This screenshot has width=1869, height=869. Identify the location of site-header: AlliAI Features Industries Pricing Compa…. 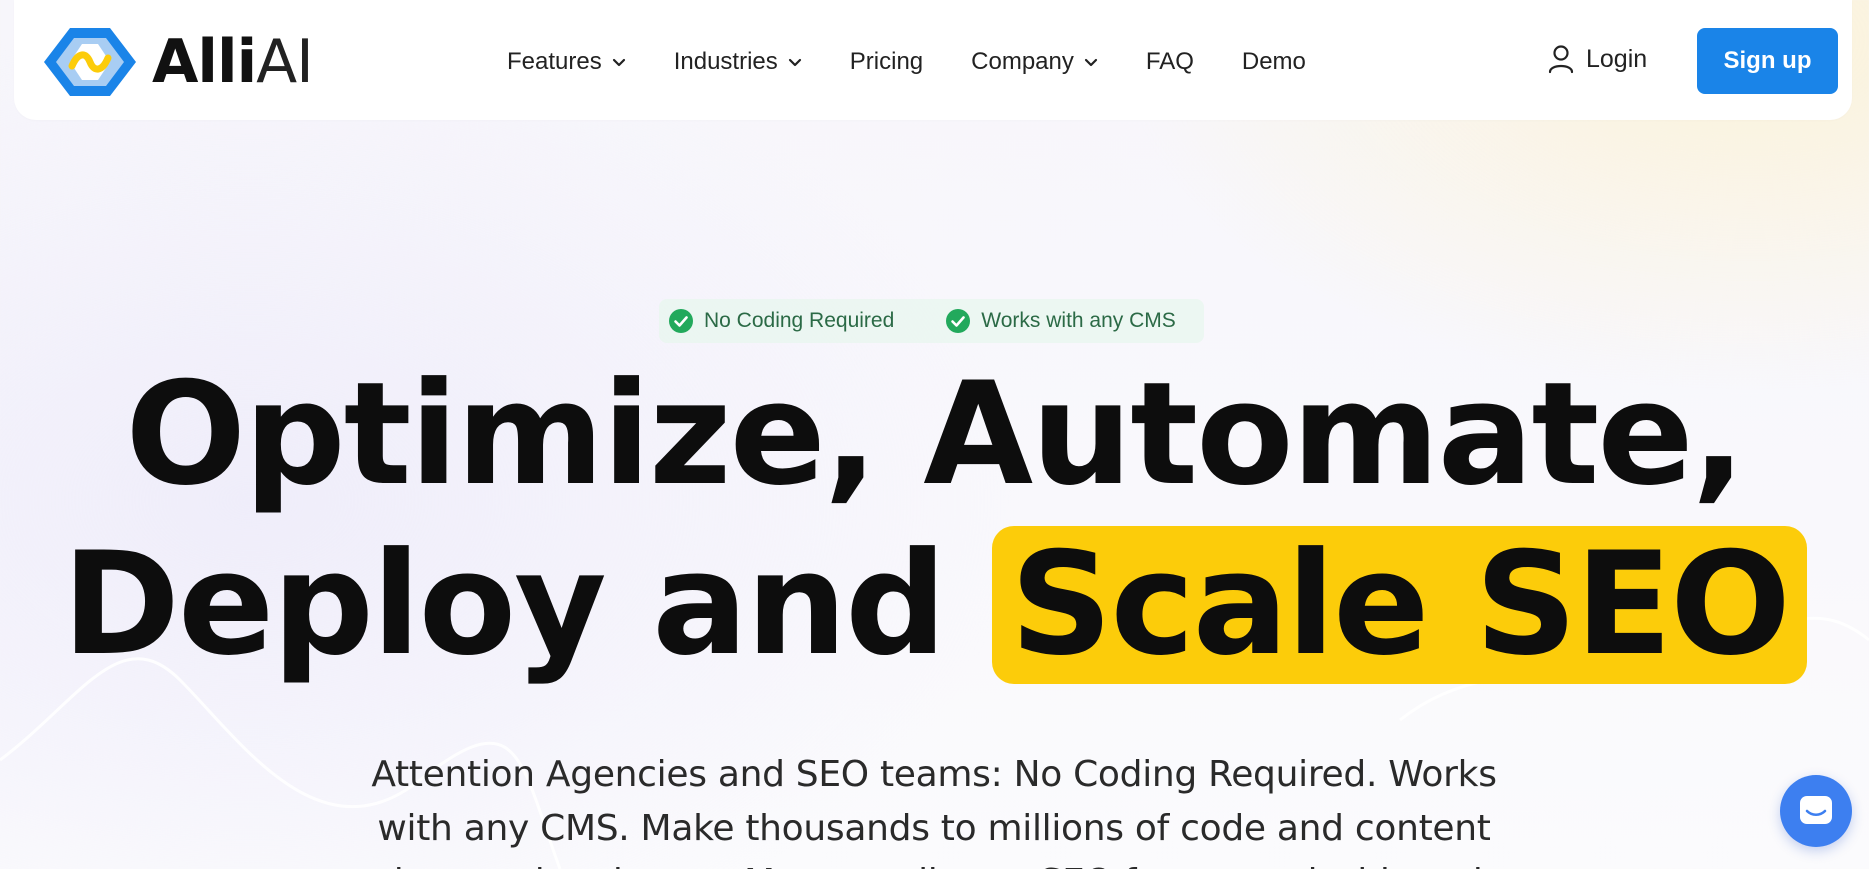
(933, 60).